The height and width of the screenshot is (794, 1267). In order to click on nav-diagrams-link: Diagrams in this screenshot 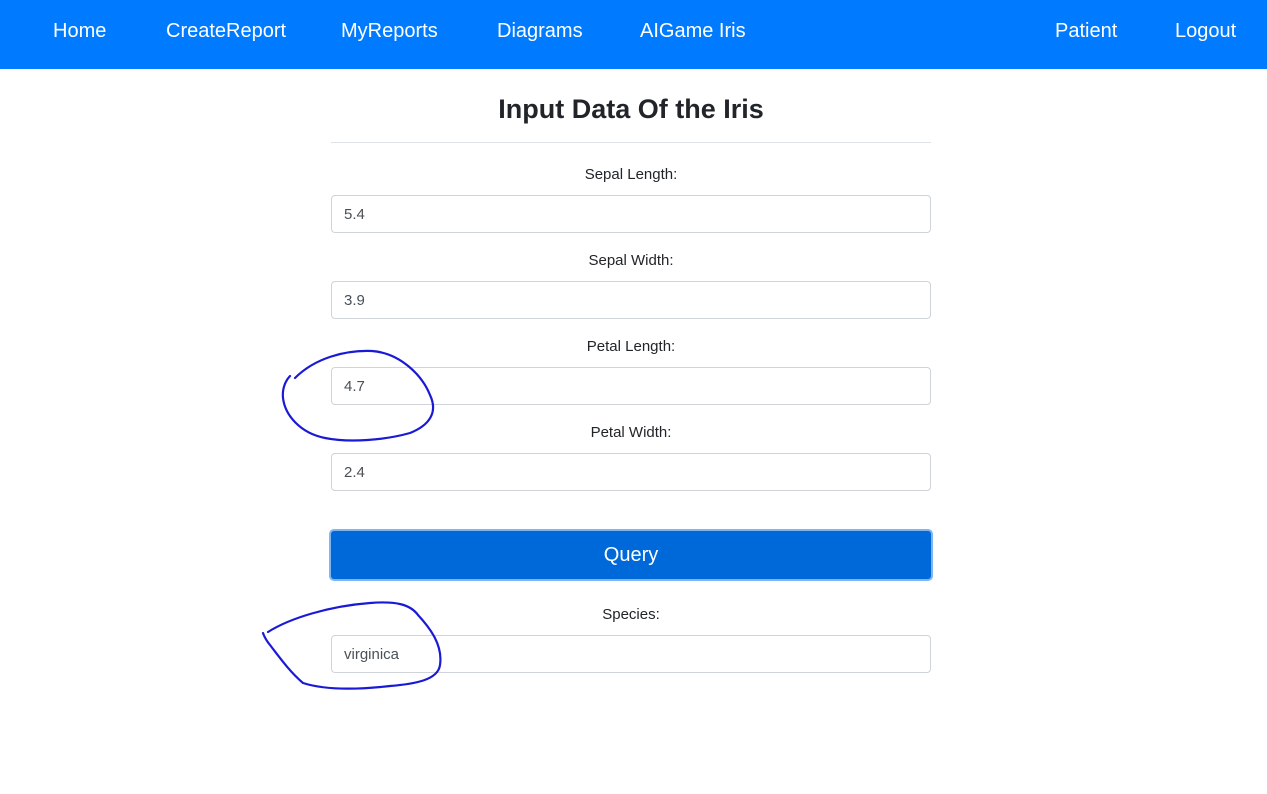, I will do `click(540, 31)`.